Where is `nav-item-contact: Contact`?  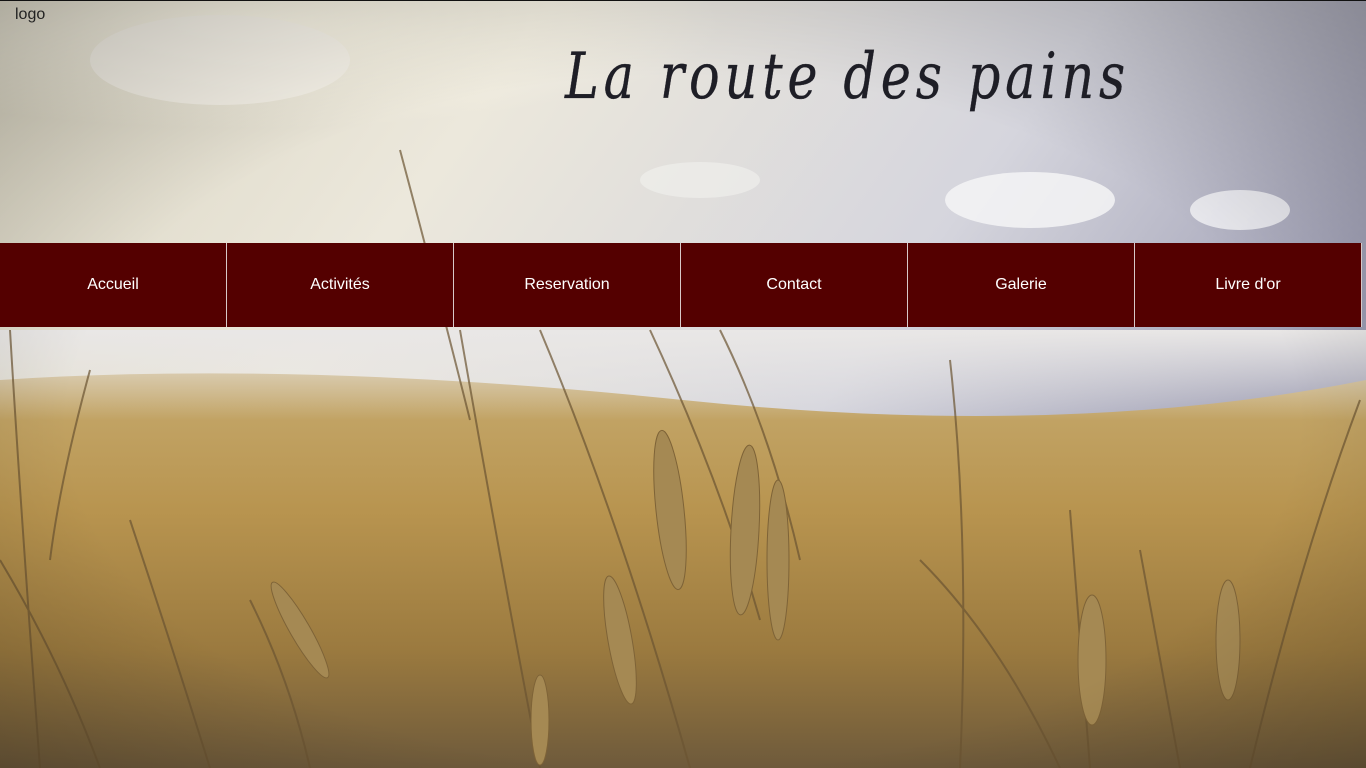
nav-item-contact: Contact is located at coordinates (794, 285).